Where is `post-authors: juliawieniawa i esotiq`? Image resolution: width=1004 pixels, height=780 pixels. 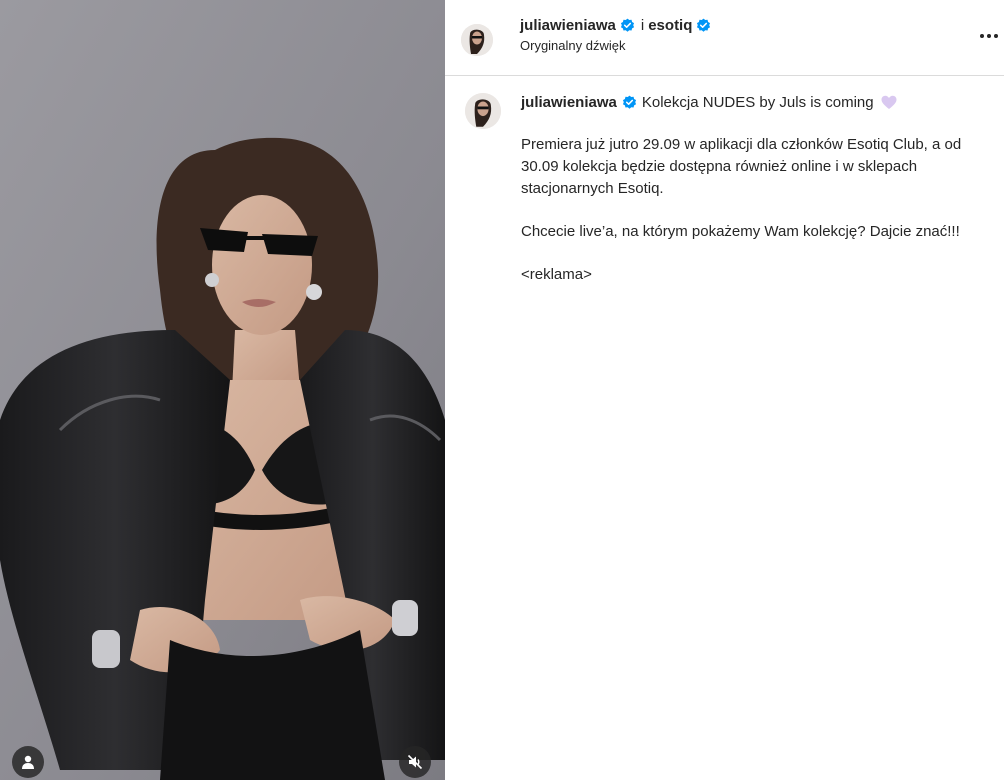 post-authors: juliawieniawa i esotiq is located at coordinates (615, 25).